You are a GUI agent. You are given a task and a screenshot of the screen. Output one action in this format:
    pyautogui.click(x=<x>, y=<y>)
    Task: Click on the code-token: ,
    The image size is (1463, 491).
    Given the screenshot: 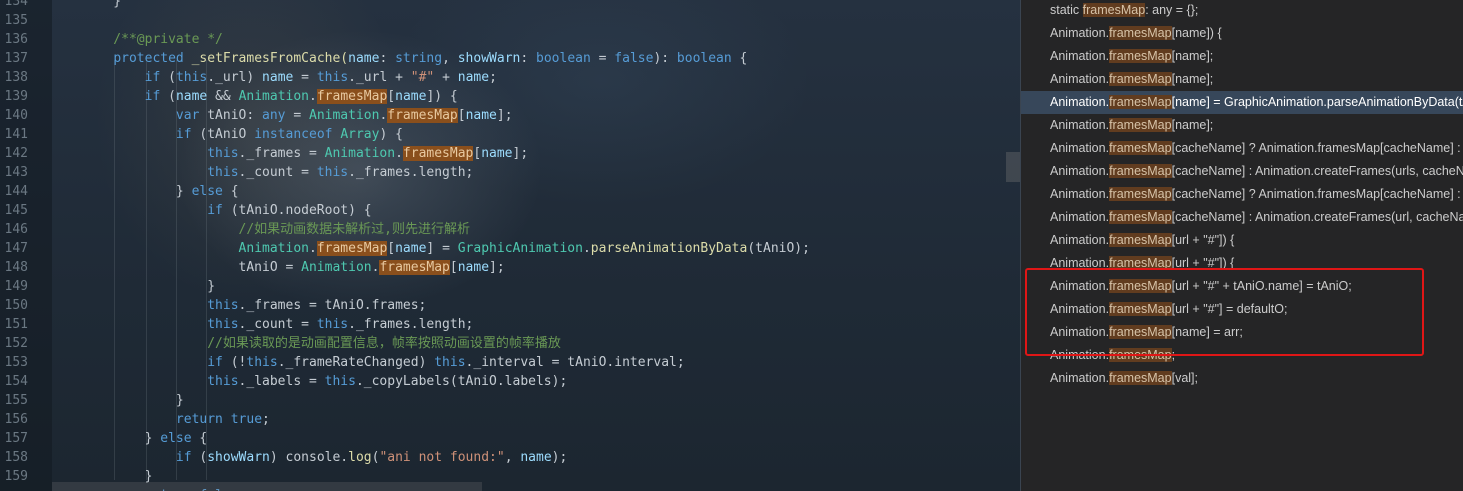 What is the action you would take?
    pyautogui.click(x=450, y=58)
    